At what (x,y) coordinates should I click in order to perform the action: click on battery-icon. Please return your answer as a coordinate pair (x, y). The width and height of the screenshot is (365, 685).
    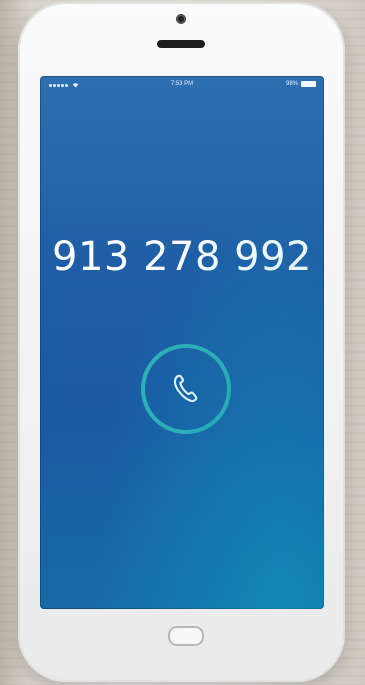
    Looking at the image, I should click on (308, 84).